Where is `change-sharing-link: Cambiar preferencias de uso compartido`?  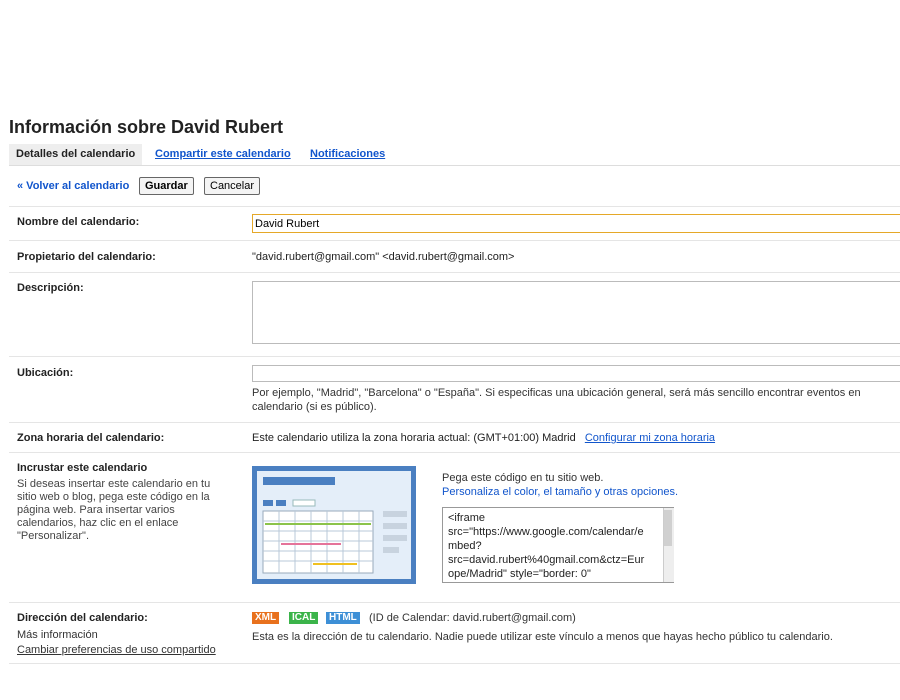
change-sharing-link: Cambiar preferencias de uso compartido is located at coordinates (116, 650).